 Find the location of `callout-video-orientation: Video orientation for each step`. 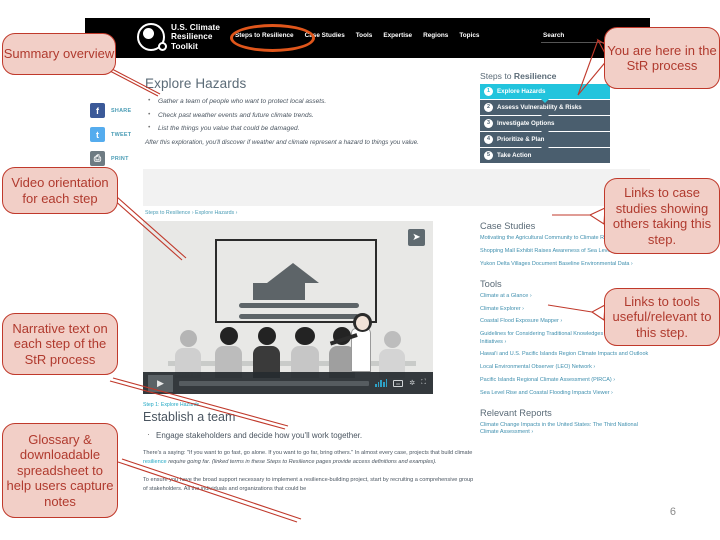

callout-video-orientation: Video orientation for each step is located at coordinates (60, 190).